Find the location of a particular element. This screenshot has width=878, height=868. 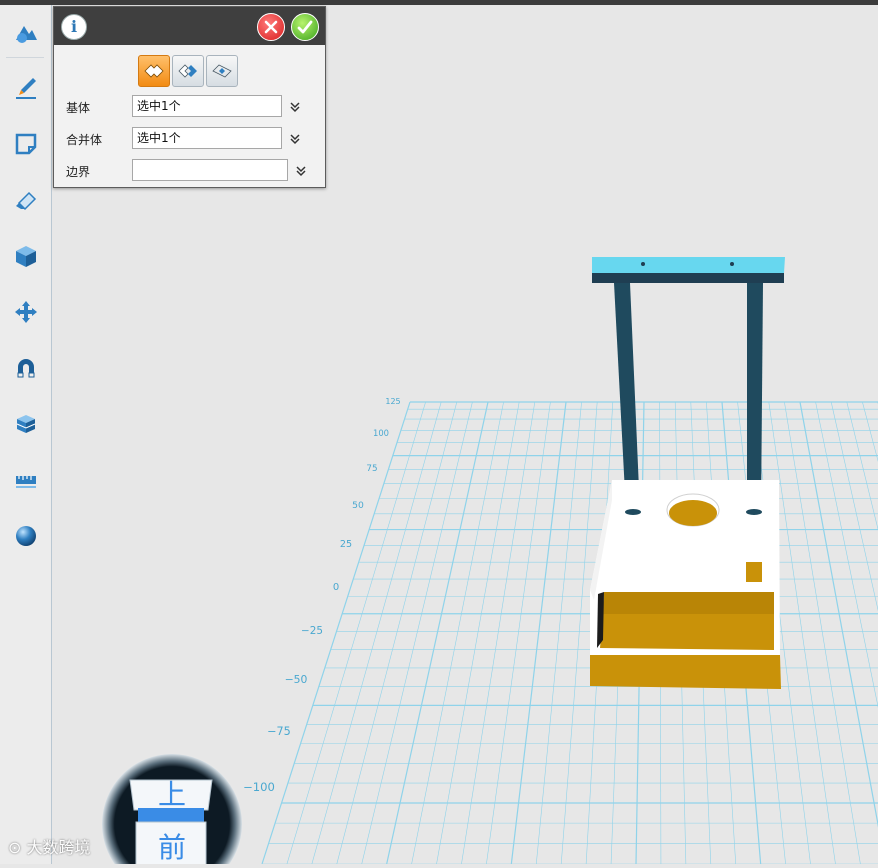

cube-top-label: 上 is located at coordinates (172, 794).